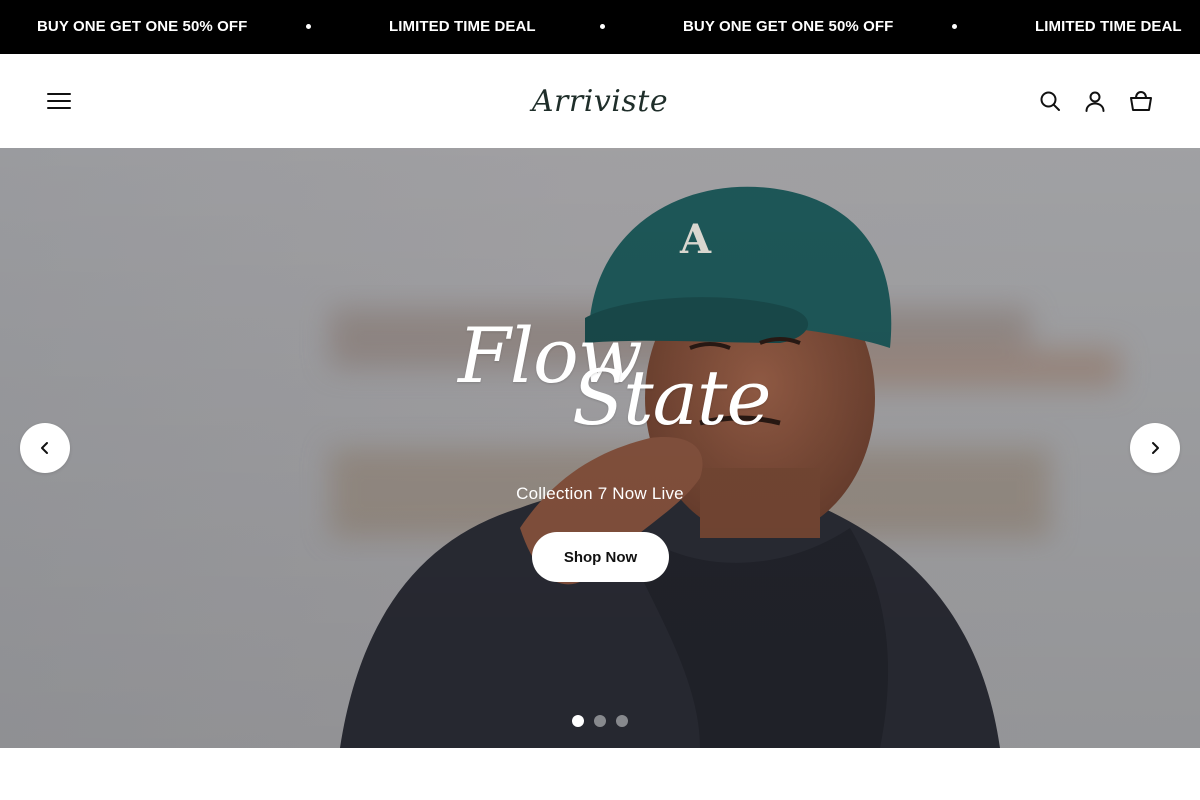 The width and height of the screenshot is (1200, 800). I want to click on site-header: Arriviste, so click(600, 101).